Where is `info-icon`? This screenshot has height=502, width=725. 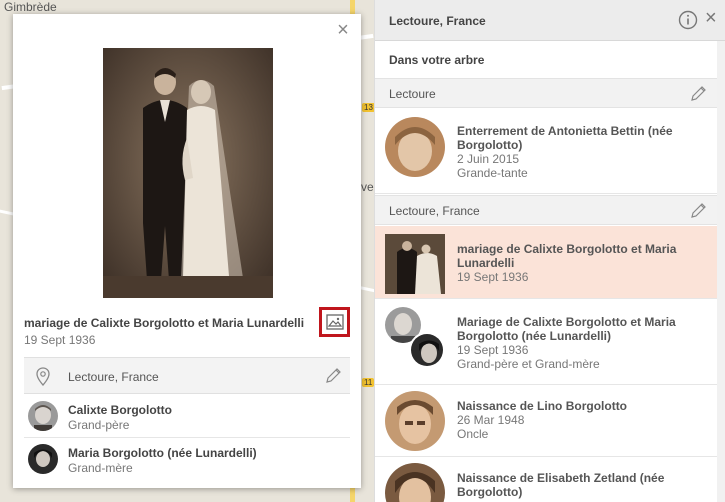
info-icon is located at coordinates (688, 20).